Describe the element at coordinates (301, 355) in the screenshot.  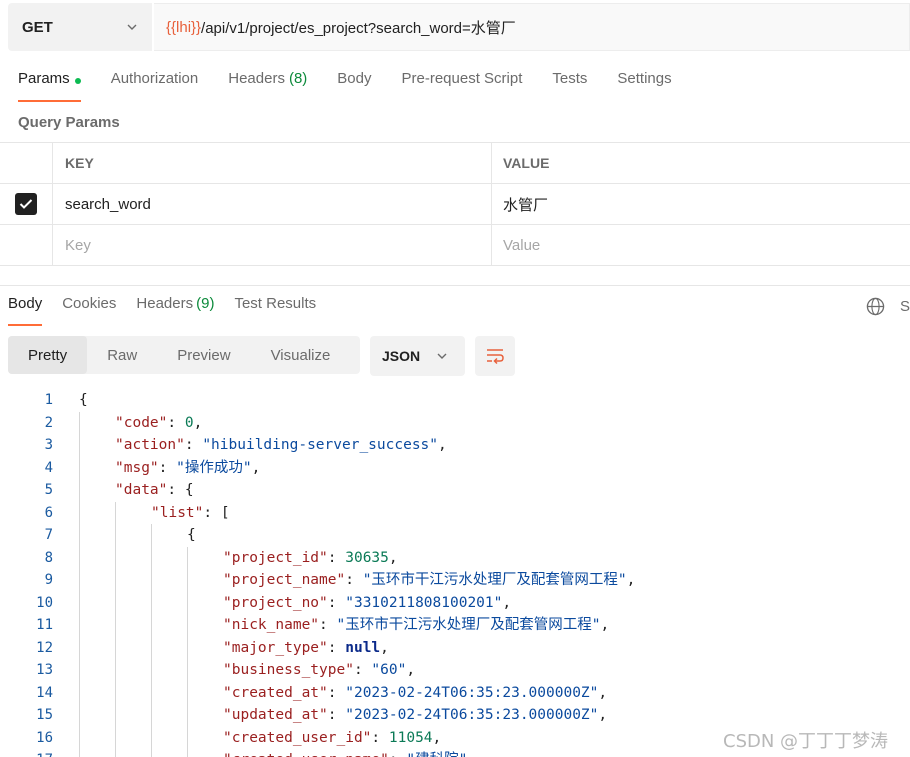
I see `view-visualize: Visualize` at that location.